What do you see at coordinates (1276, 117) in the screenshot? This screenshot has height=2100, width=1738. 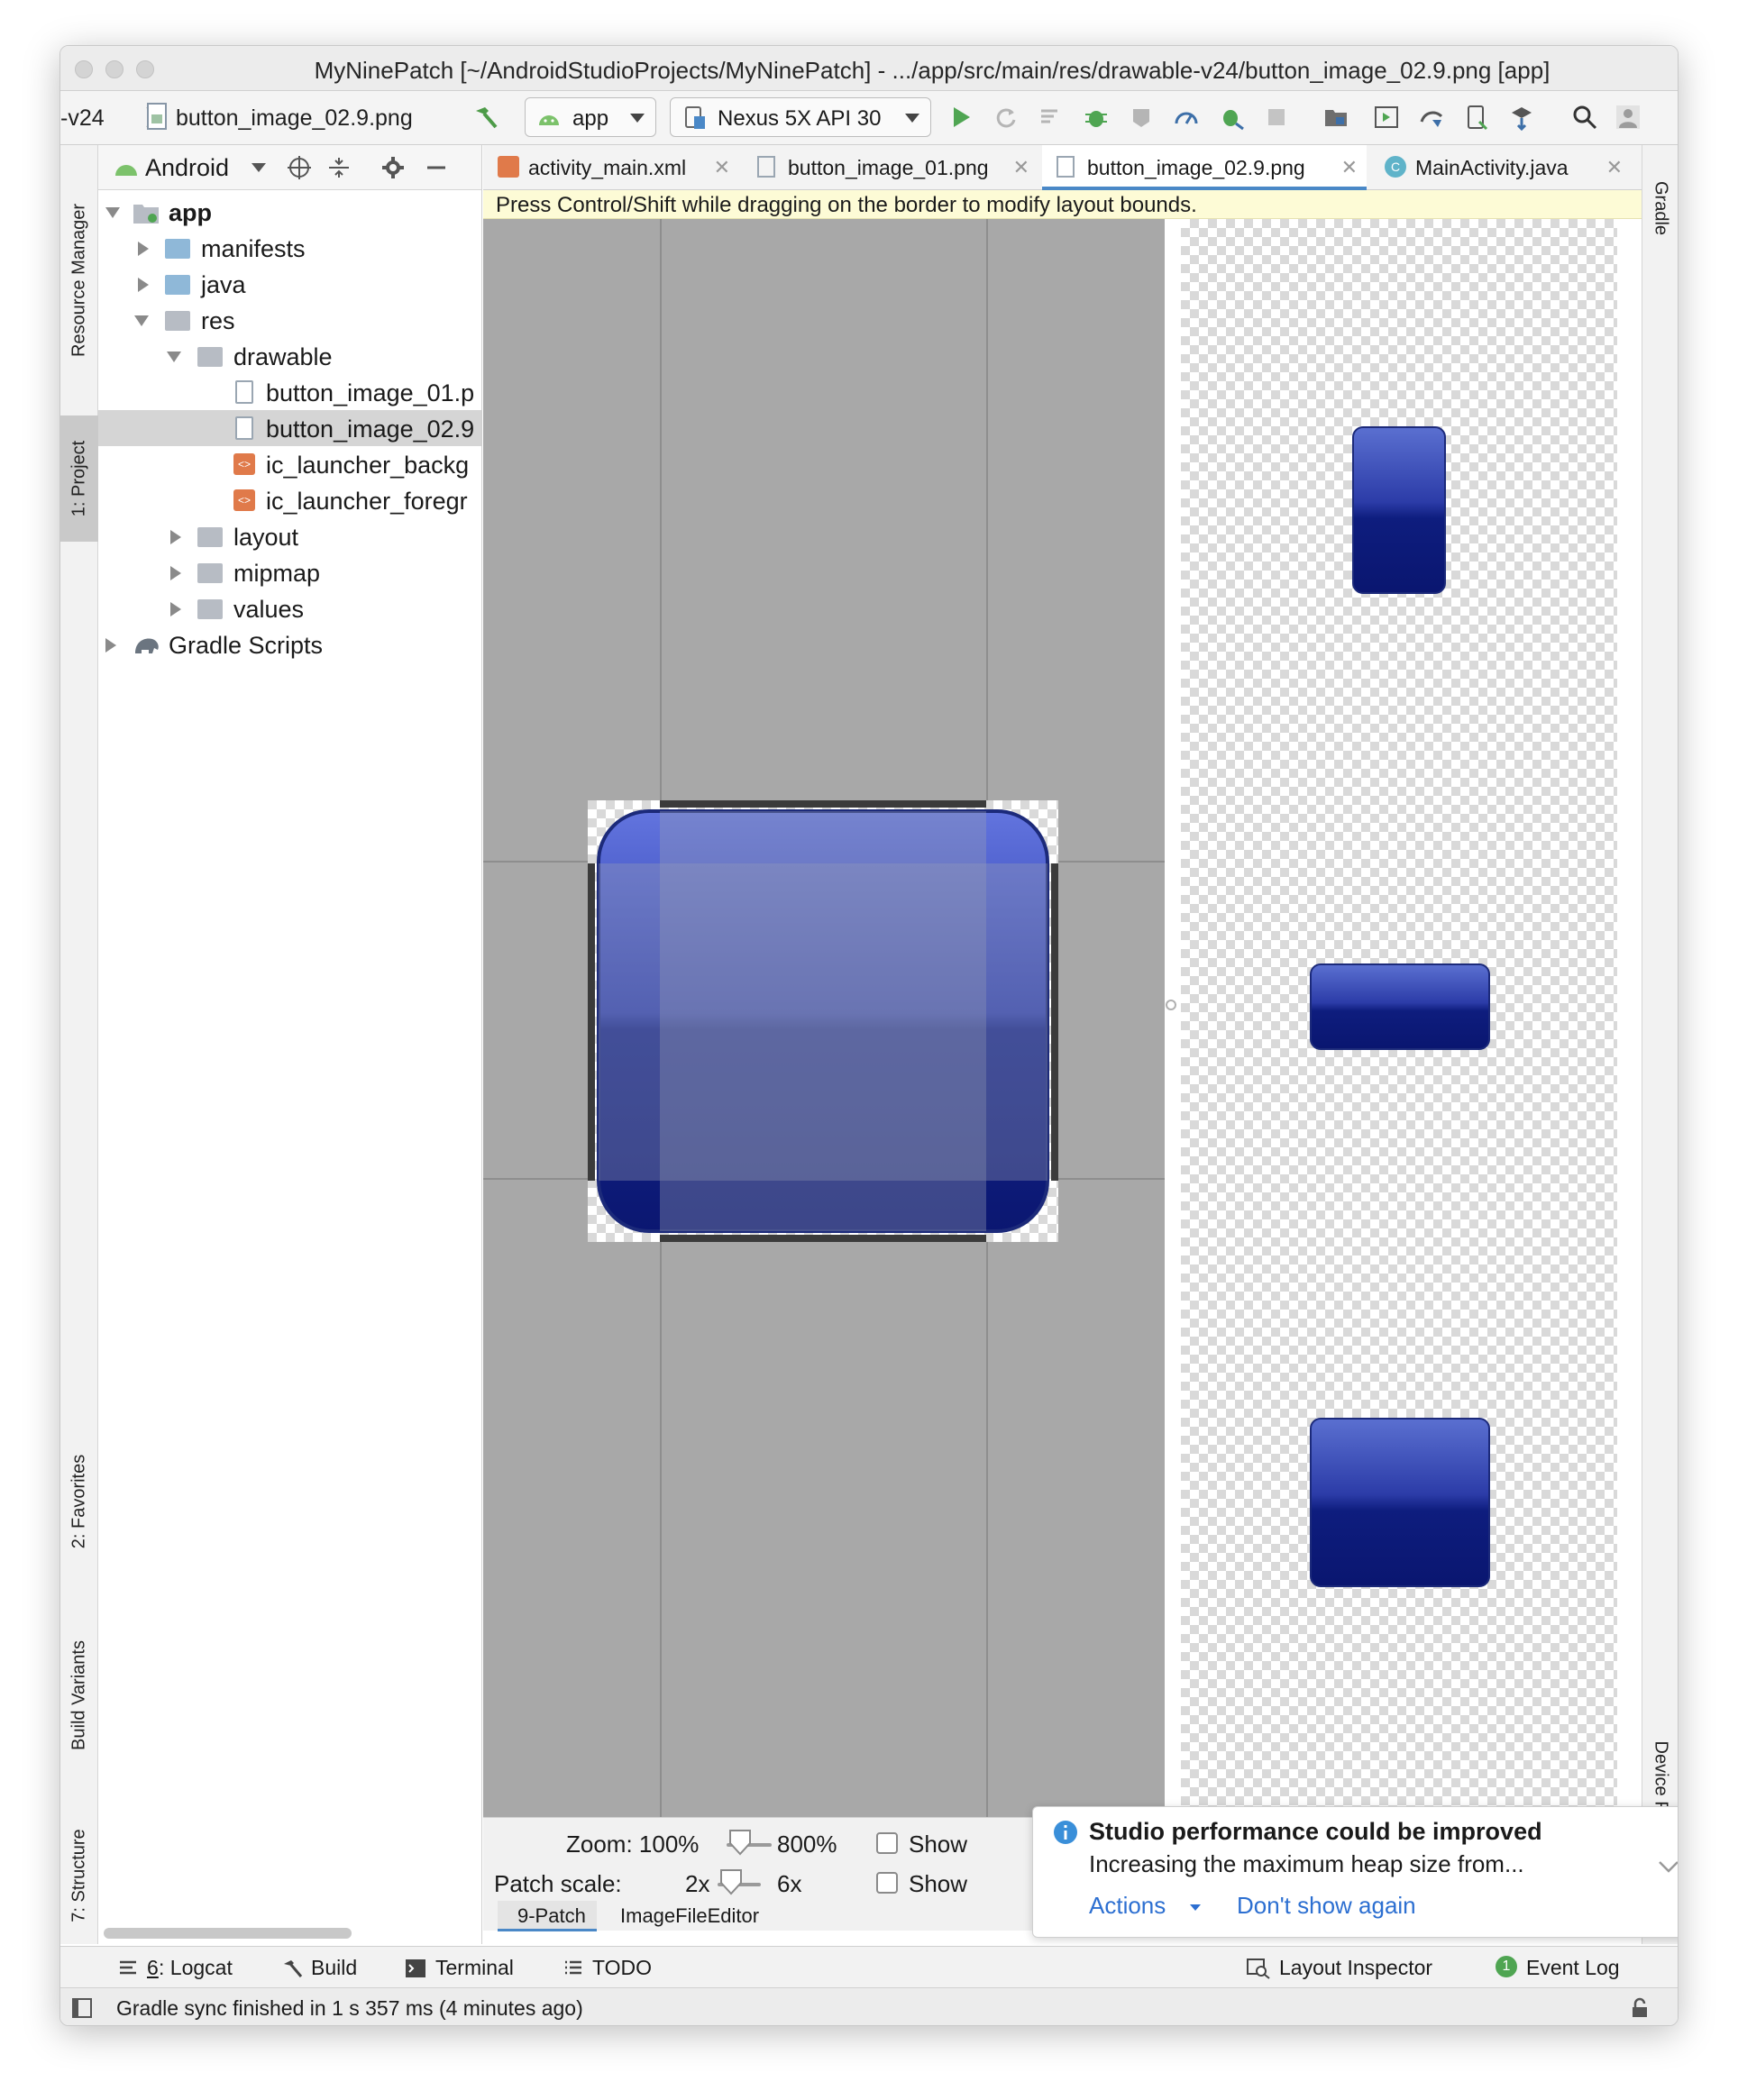 I see `stop-icon` at bounding box center [1276, 117].